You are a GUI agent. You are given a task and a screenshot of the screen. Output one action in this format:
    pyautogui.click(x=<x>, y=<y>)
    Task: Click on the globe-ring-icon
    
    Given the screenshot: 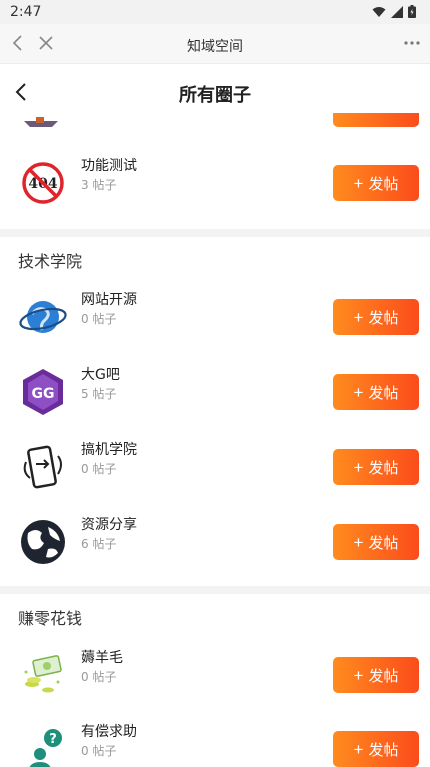 What is the action you would take?
    pyautogui.click(x=43, y=317)
    